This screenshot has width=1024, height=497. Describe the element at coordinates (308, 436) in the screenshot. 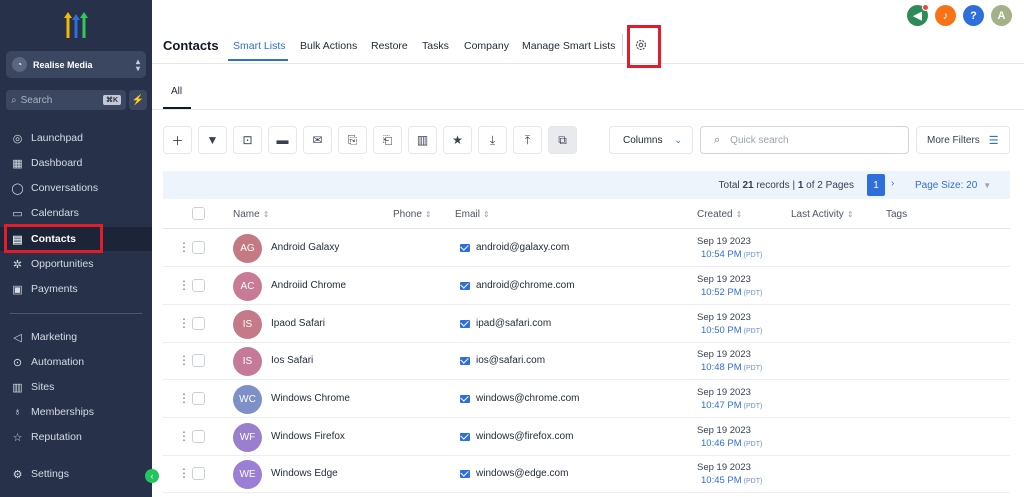

I see `contact-name: Windows Firefox` at that location.